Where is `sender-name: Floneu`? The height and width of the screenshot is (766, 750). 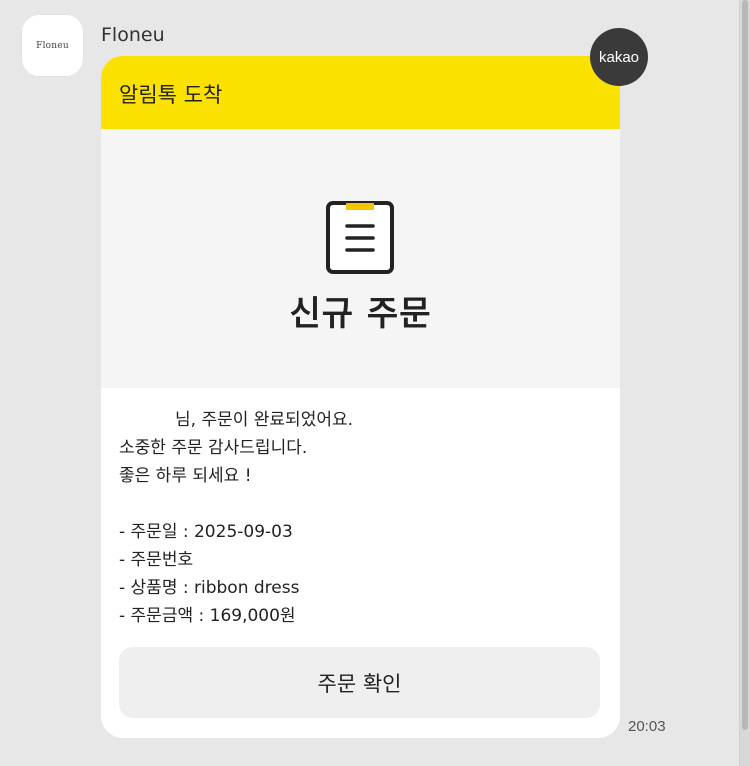
sender-name: Floneu is located at coordinates (133, 35).